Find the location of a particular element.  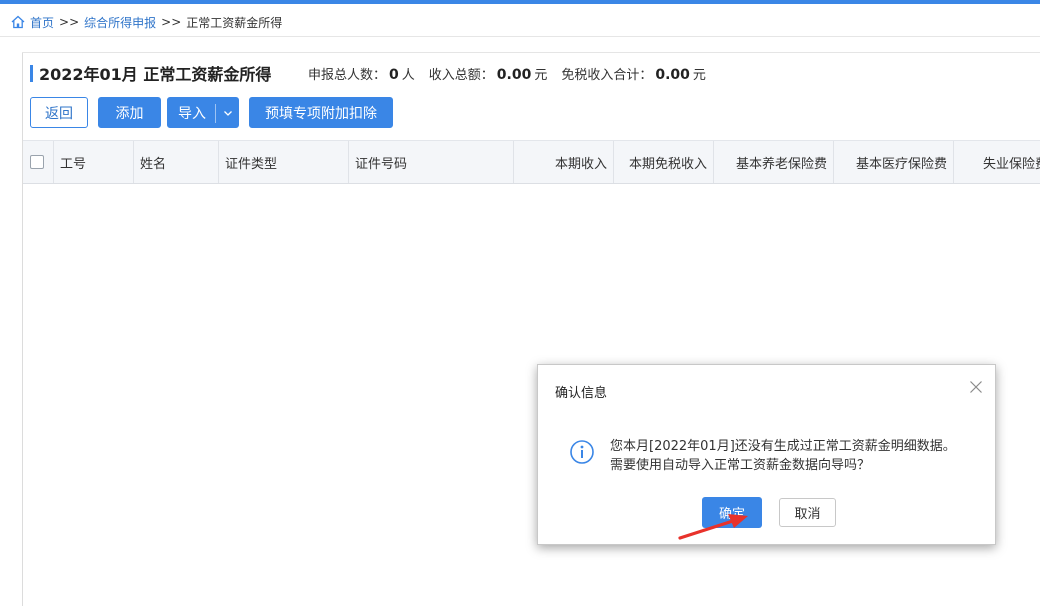

people-count-value: 0 is located at coordinates (394, 75).